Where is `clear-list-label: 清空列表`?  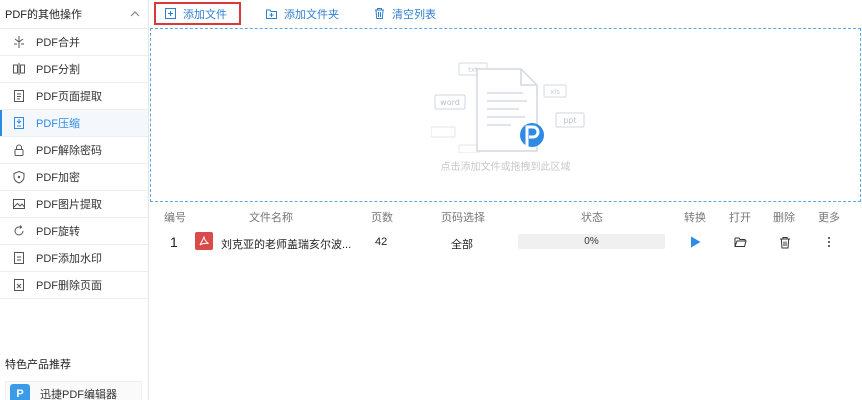 clear-list-label: 清空列表 is located at coordinates (414, 14).